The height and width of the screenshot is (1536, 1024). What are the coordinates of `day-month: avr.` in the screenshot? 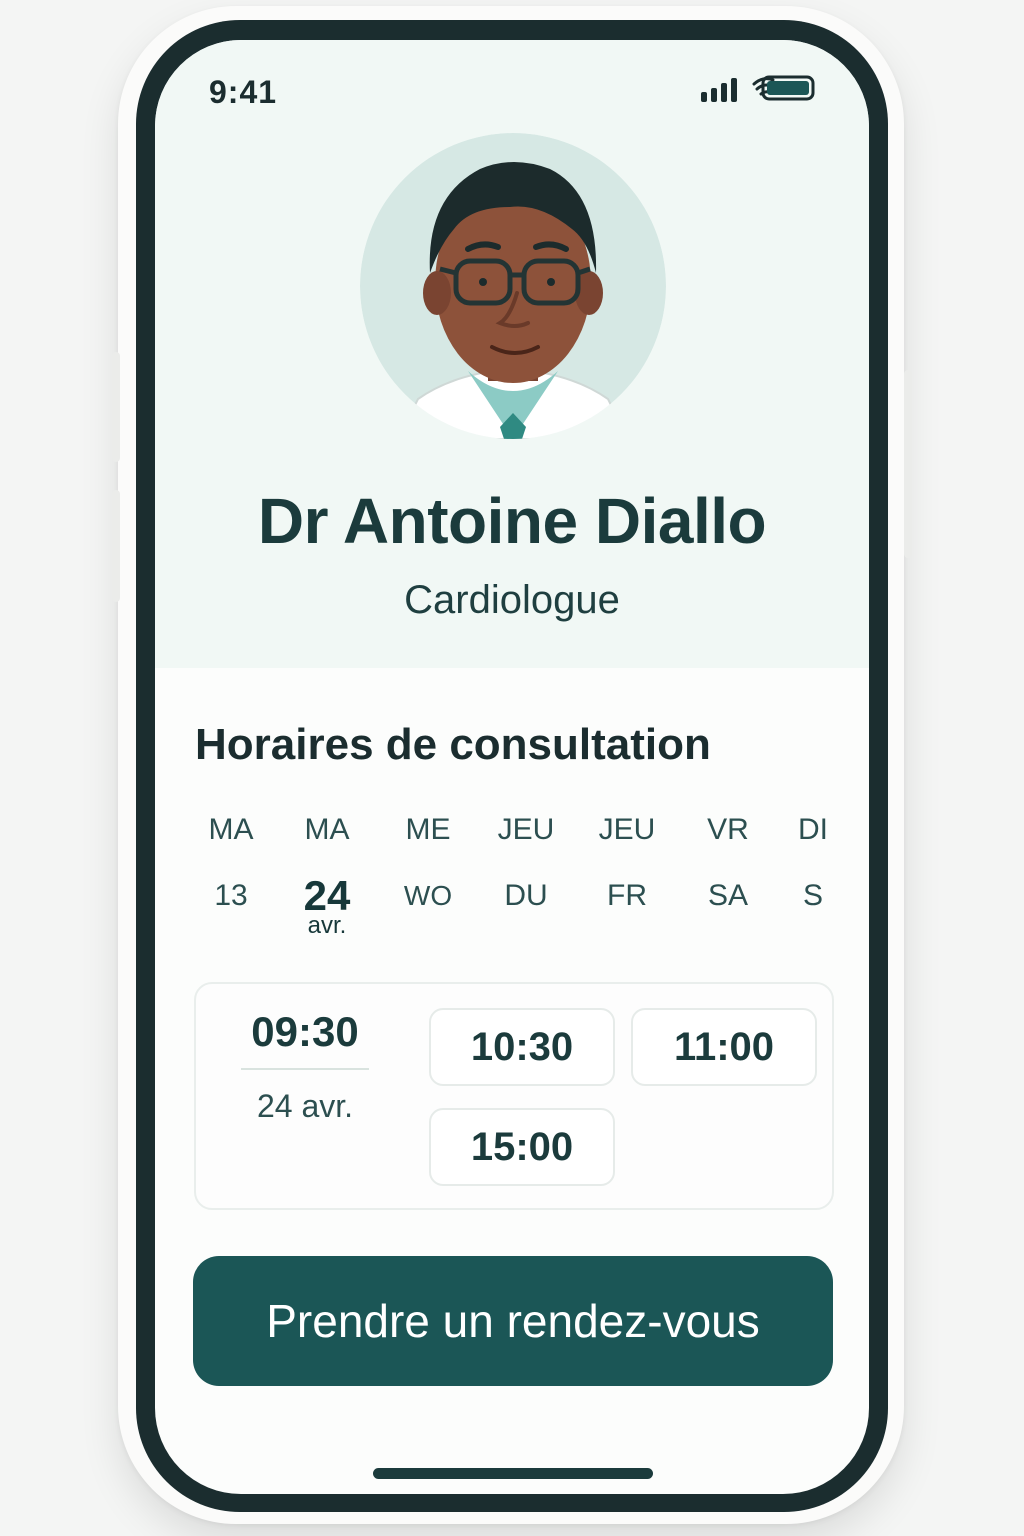 It's located at (327, 925).